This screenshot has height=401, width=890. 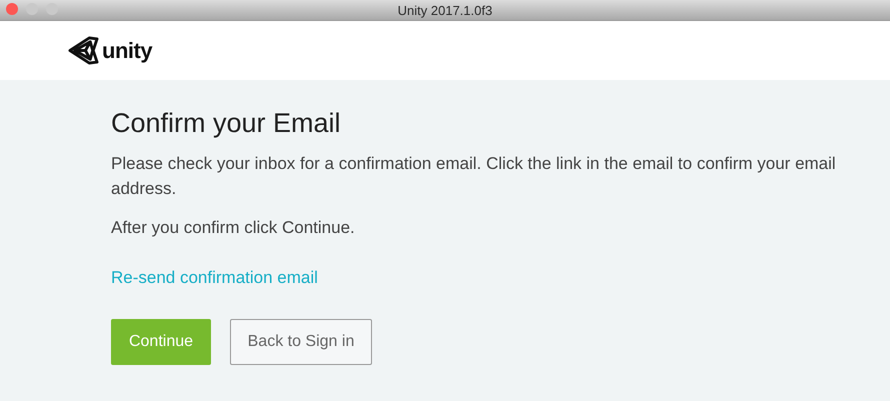 I want to click on instruction-text: After you confirm click Continue., so click(x=233, y=228).